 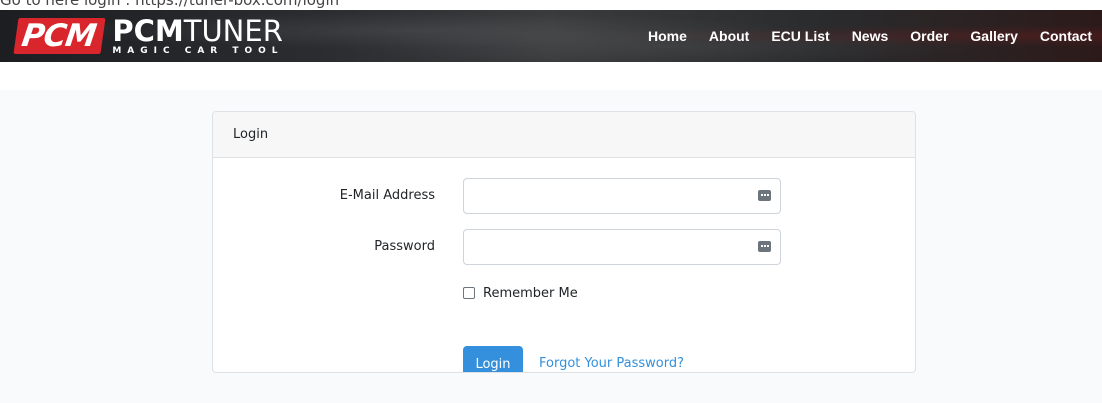 I want to click on password-field, so click(x=622, y=247).